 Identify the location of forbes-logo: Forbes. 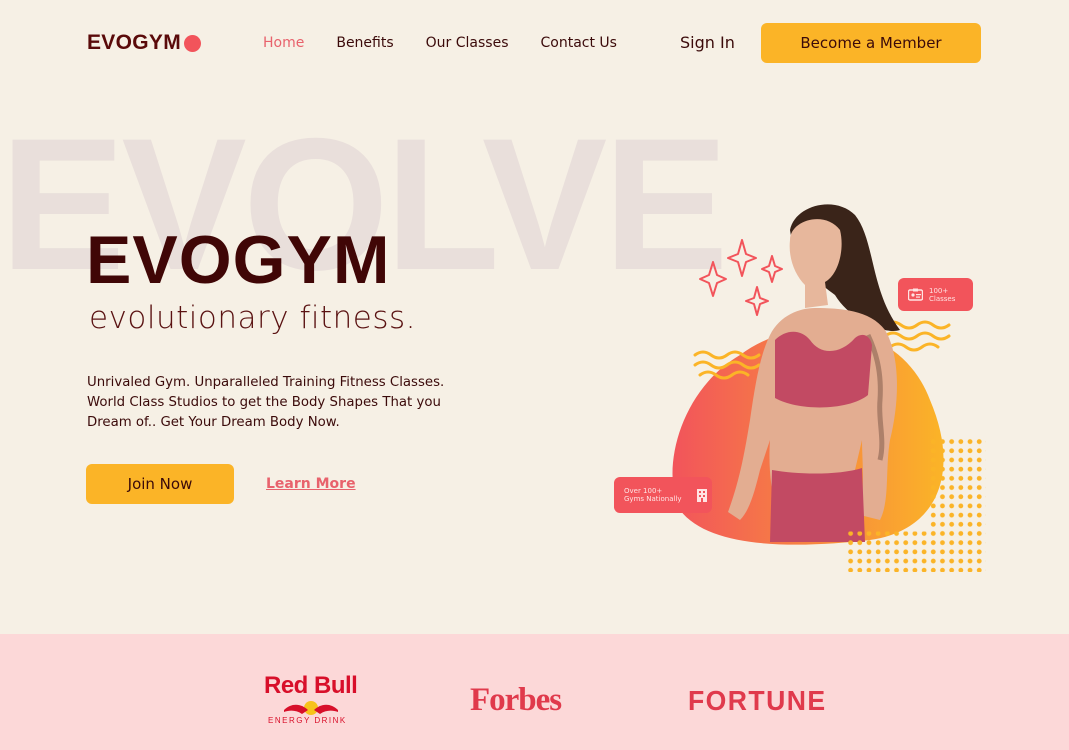
(516, 700).